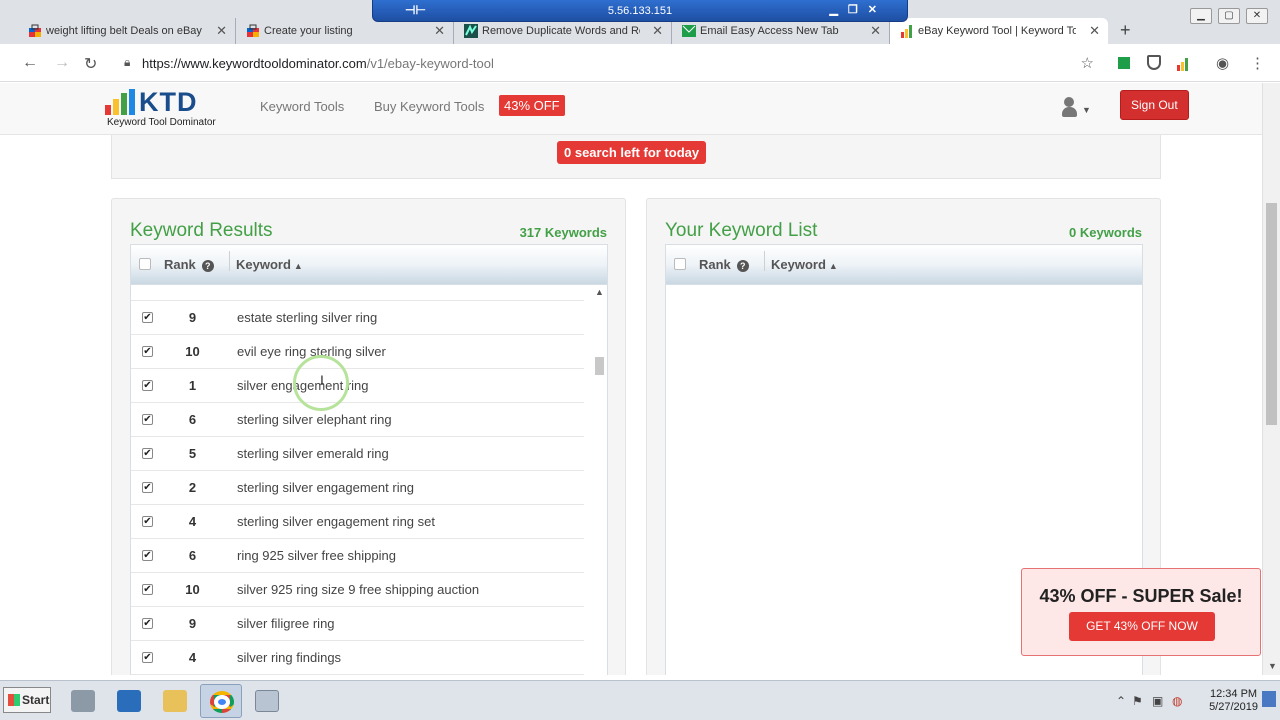  I want to click on menu-icon: ⋮, so click(1257, 63).